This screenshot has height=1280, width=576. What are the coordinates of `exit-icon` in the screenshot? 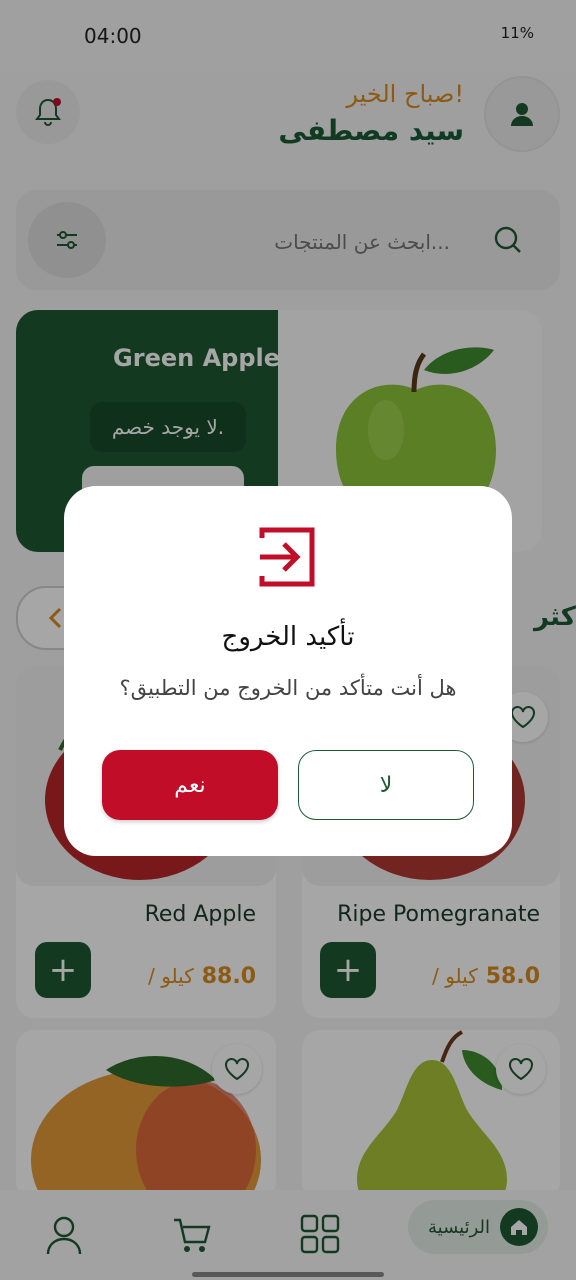 It's located at (287, 557).